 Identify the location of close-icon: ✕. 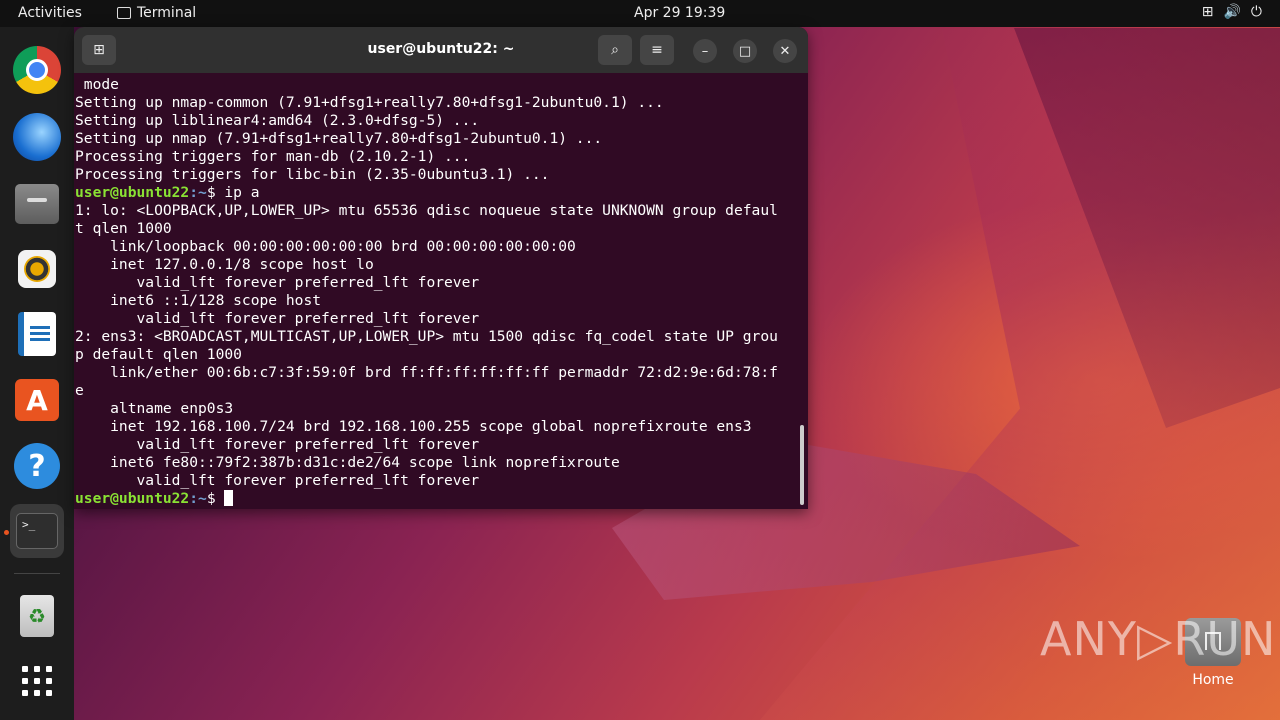
(785, 51).